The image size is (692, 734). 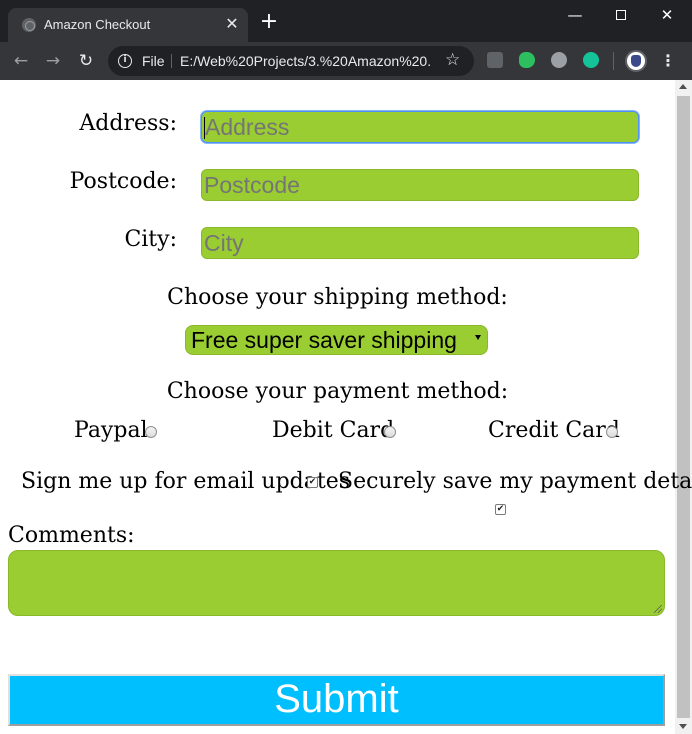 What do you see at coordinates (336, 700) in the screenshot?
I see `submit-button: Submit` at bounding box center [336, 700].